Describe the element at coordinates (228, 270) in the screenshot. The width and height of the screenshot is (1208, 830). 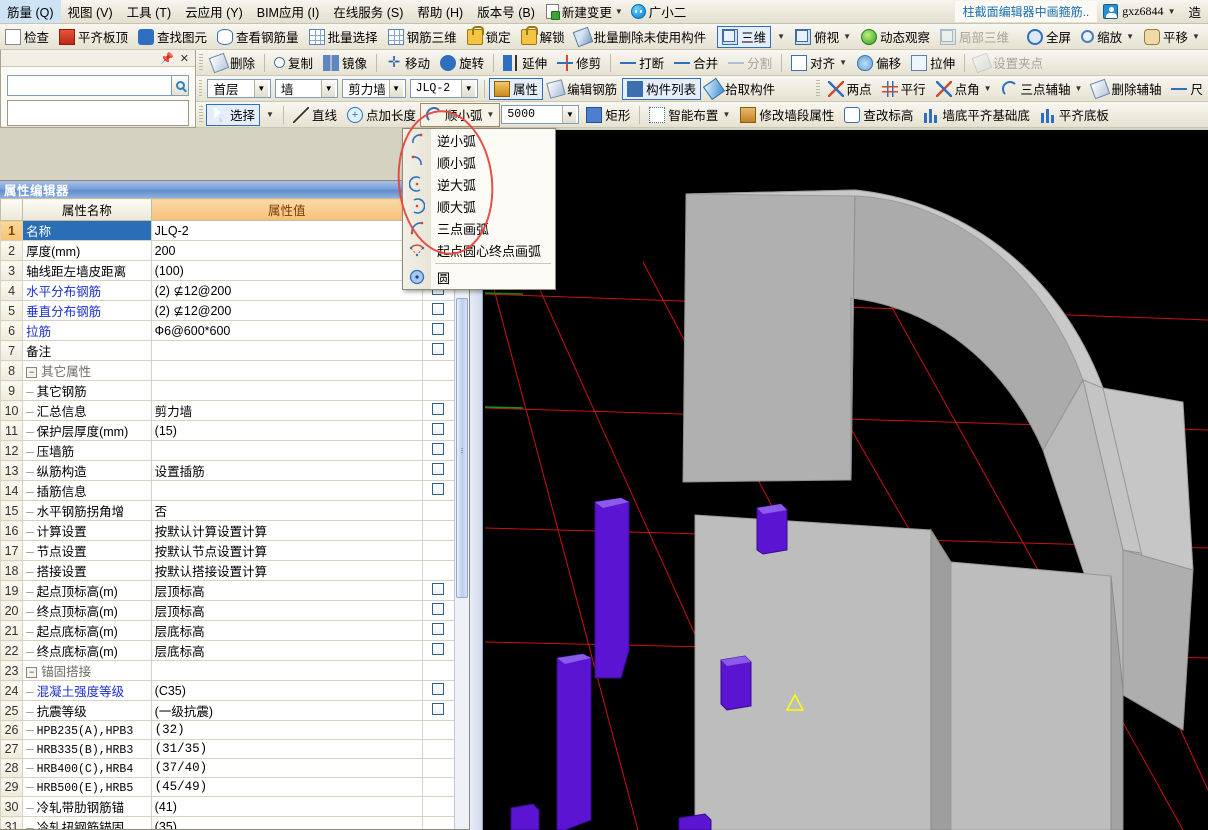
I see `table-row: 3 轴线距左墙皮距离 (100)` at that location.